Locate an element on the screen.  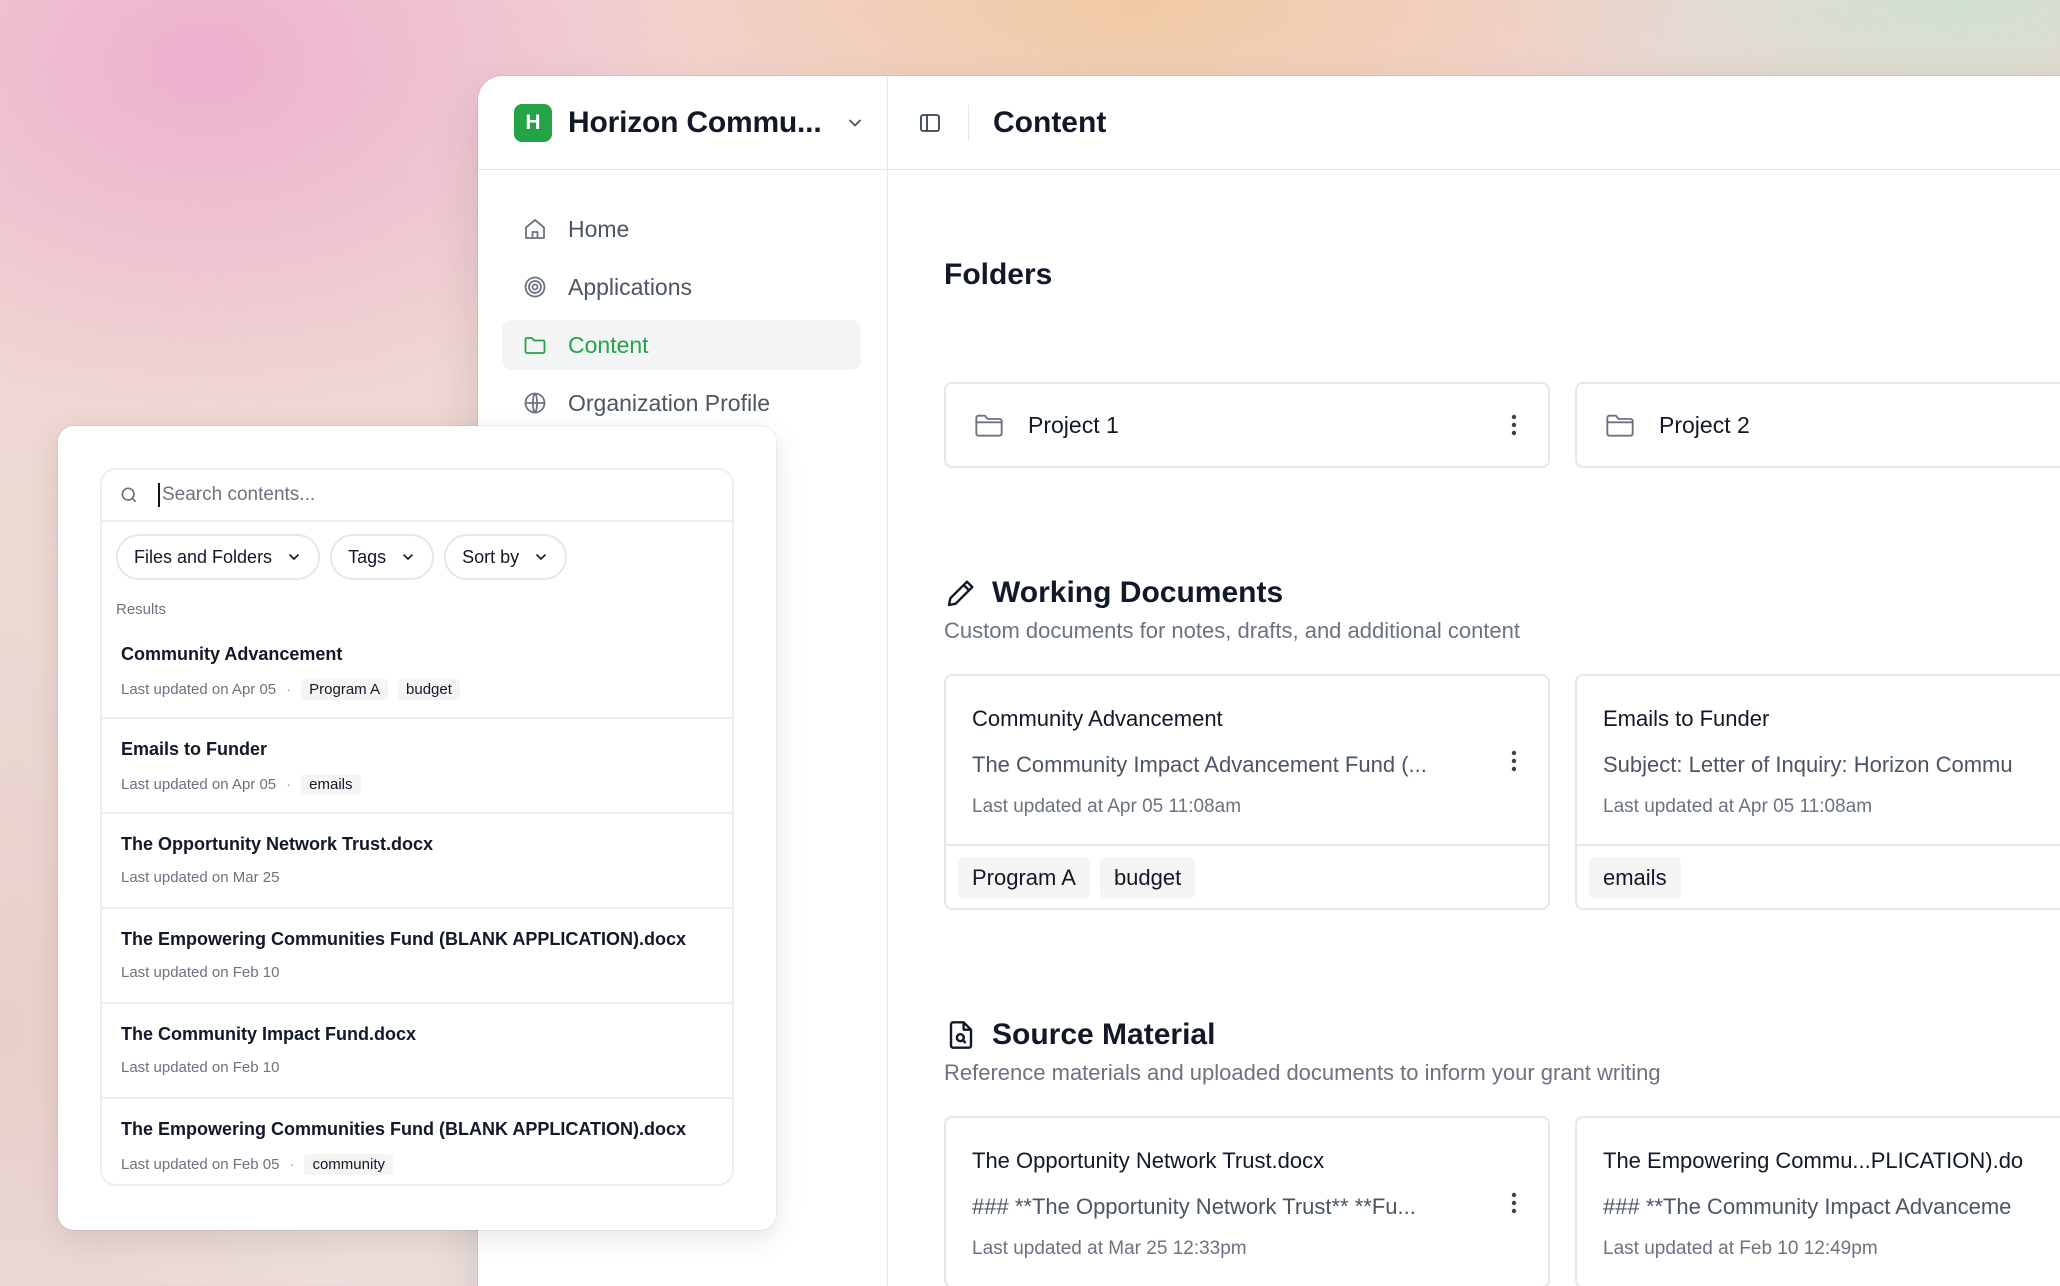
sidebar-item-content: Content is located at coordinates (681, 345).